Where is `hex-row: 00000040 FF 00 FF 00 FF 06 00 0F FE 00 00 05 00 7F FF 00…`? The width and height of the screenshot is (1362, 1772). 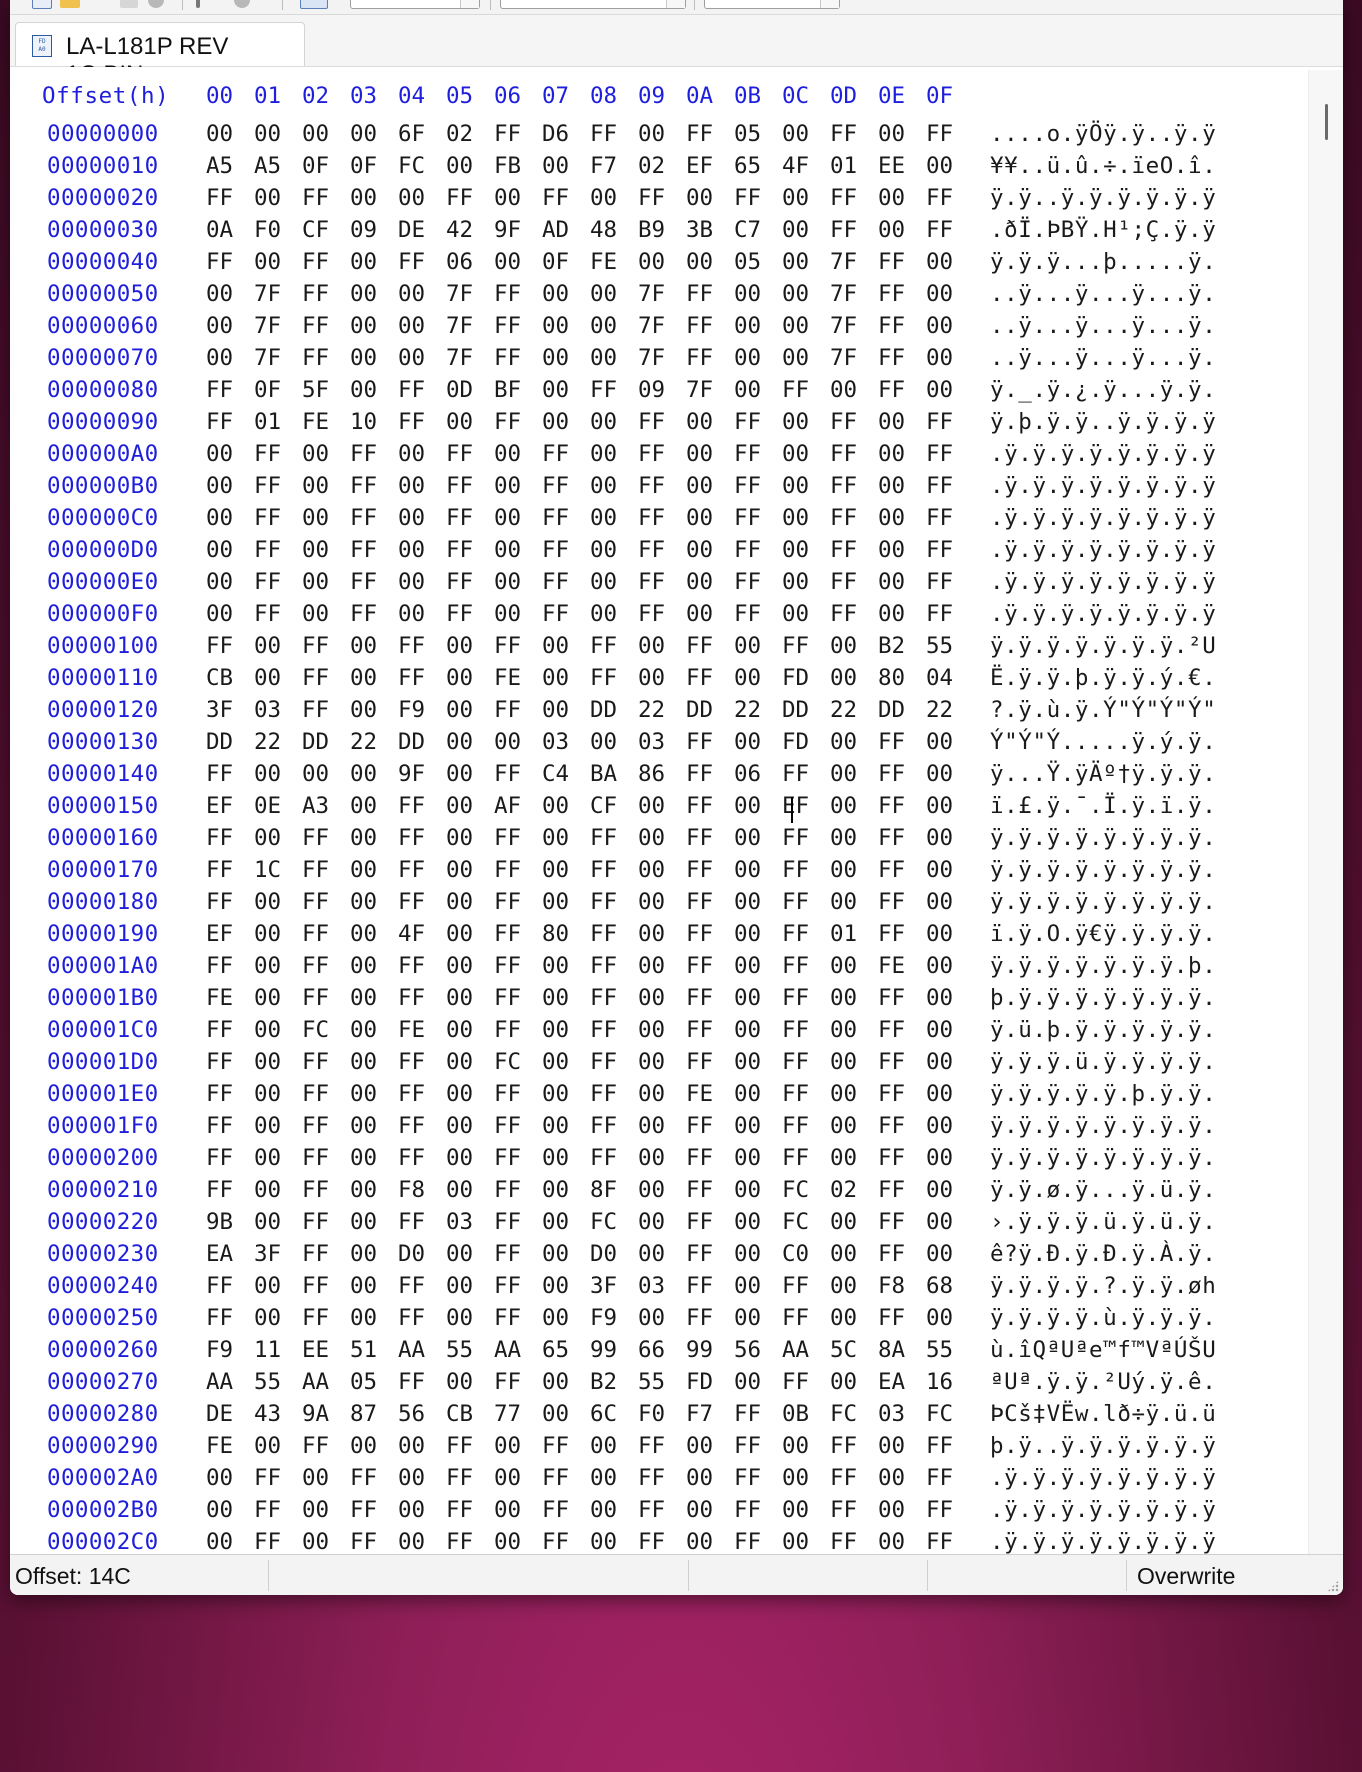 hex-row: 00000040 FF 00 FF 00 FF 06 00 0F FE 00 00 05 00 7F FF 00… is located at coordinates (655, 265).